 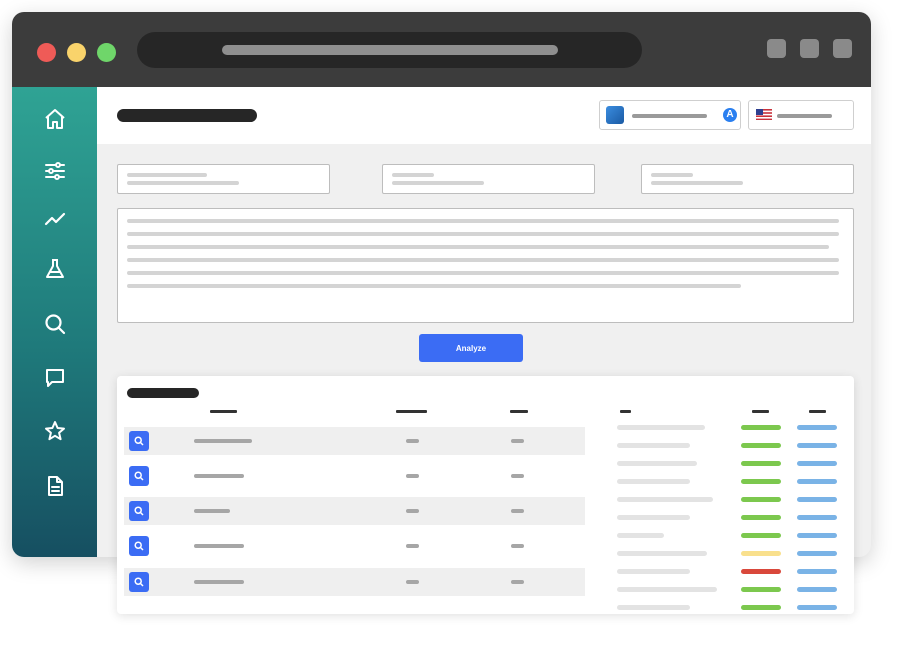 What do you see at coordinates (55, 431) in the screenshot?
I see `star-icon` at bounding box center [55, 431].